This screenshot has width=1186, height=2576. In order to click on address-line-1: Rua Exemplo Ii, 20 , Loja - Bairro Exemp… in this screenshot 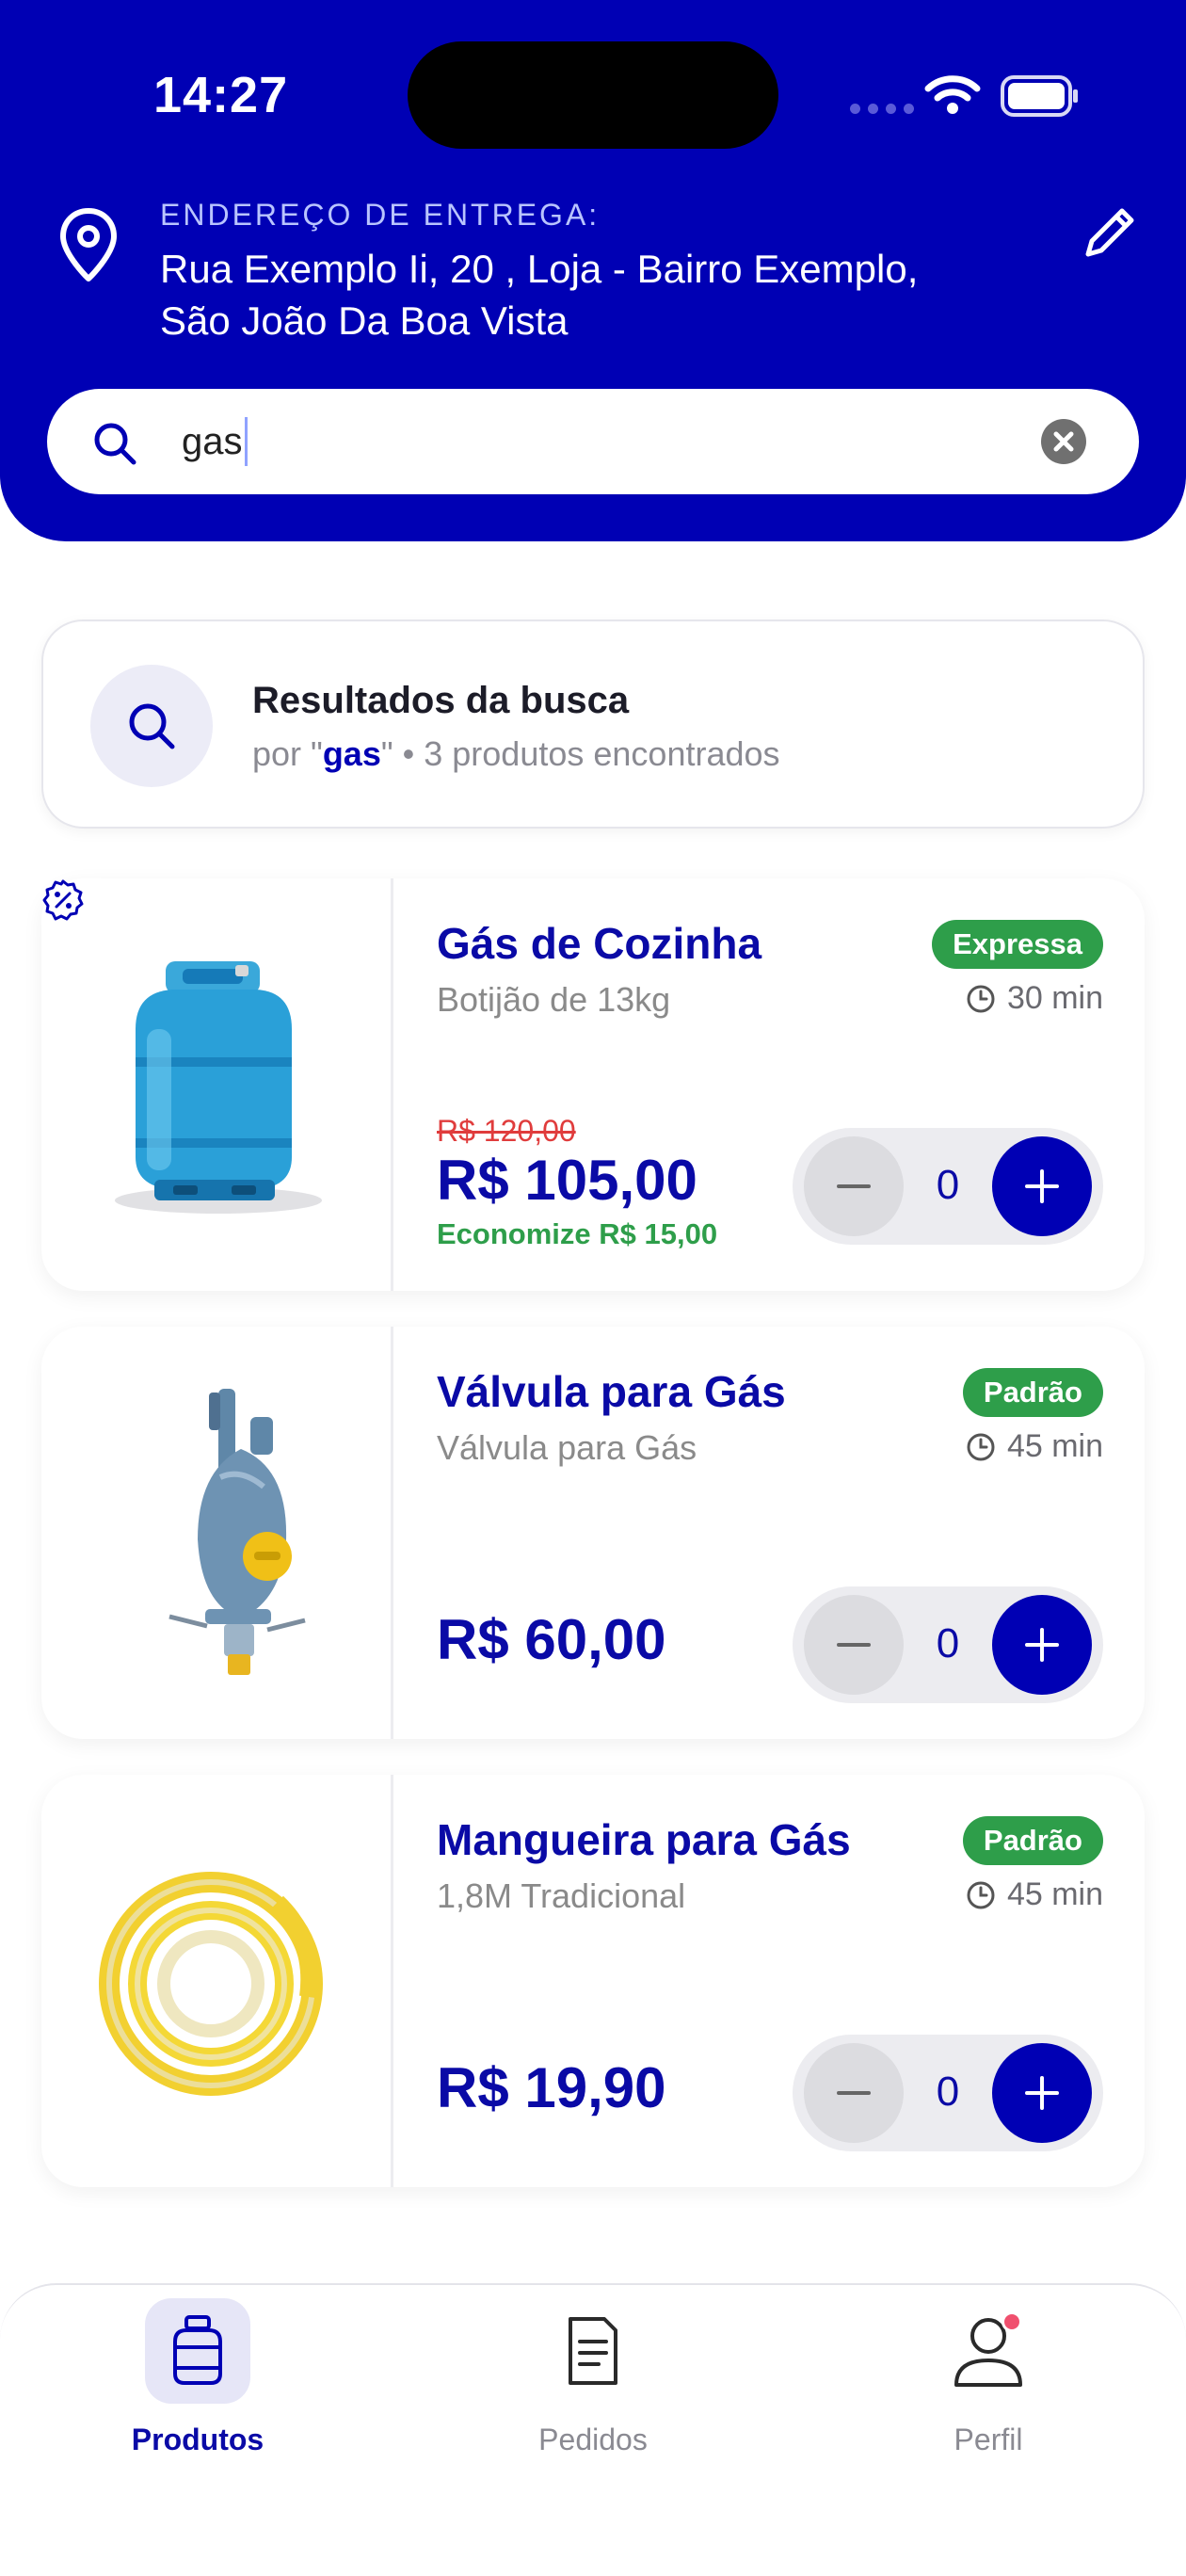, I will do `click(539, 269)`.